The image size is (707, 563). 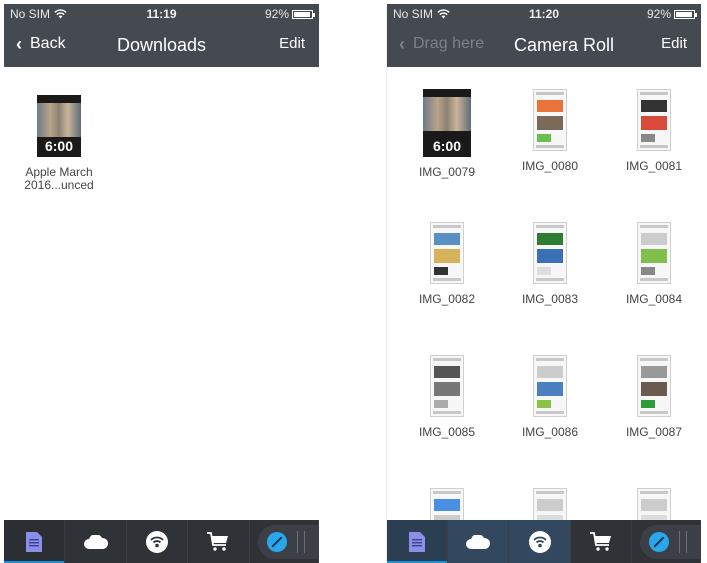 What do you see at coordinates (654, 432) in the screenshot?
I see `file-name: IMG_0087` at bounding box center [654, 432].